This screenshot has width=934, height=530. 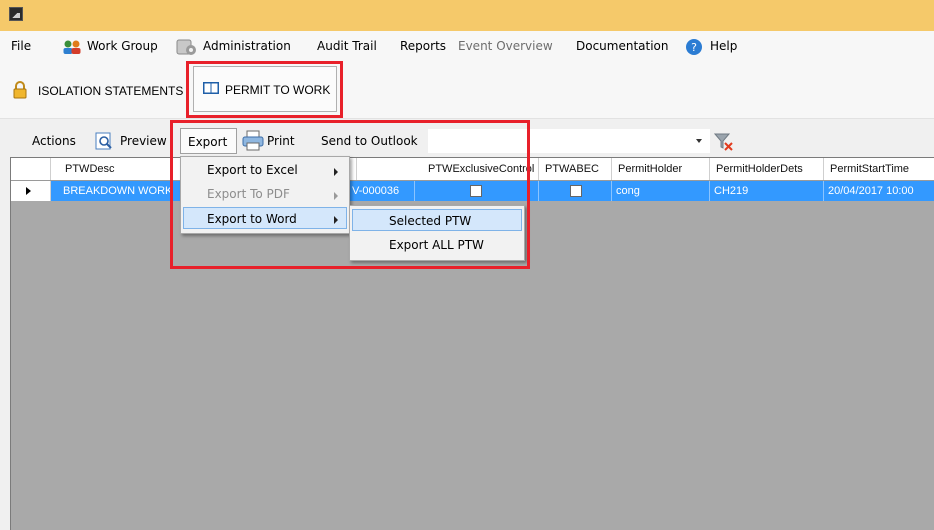 What do you see at coordinates (20, 91) in the screenshot?
I see `padlock-icon` at bounding box center [20, 91].